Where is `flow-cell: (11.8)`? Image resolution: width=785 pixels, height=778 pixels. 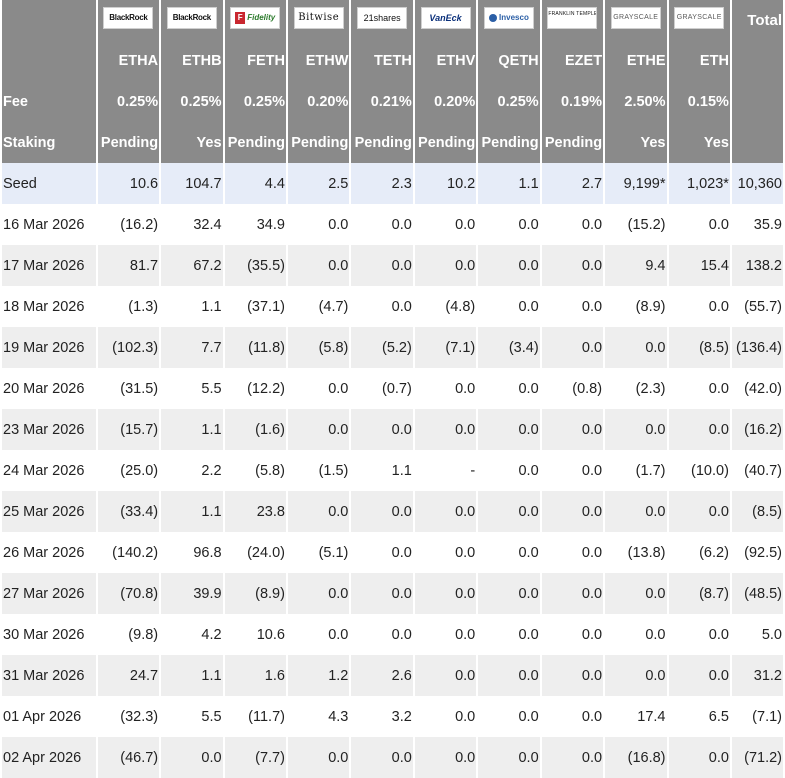 flow-cell: (11.8) is located at coordinates (255, 347).